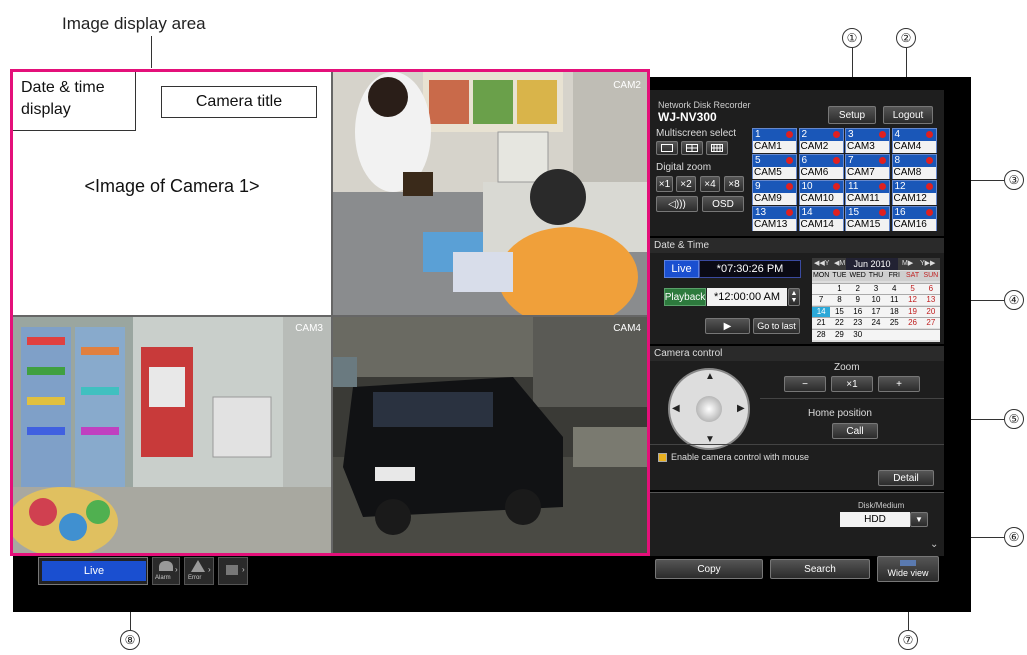 Image resolution: width=1027 pixels, height=655 pixels. I want to click on calendar-day: 3, so click(876, 288).